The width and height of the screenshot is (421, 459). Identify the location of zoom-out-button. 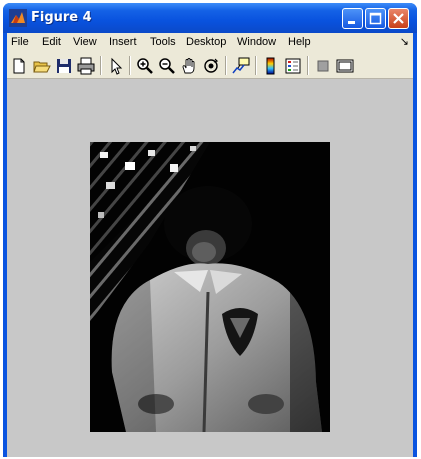
(167, 66).